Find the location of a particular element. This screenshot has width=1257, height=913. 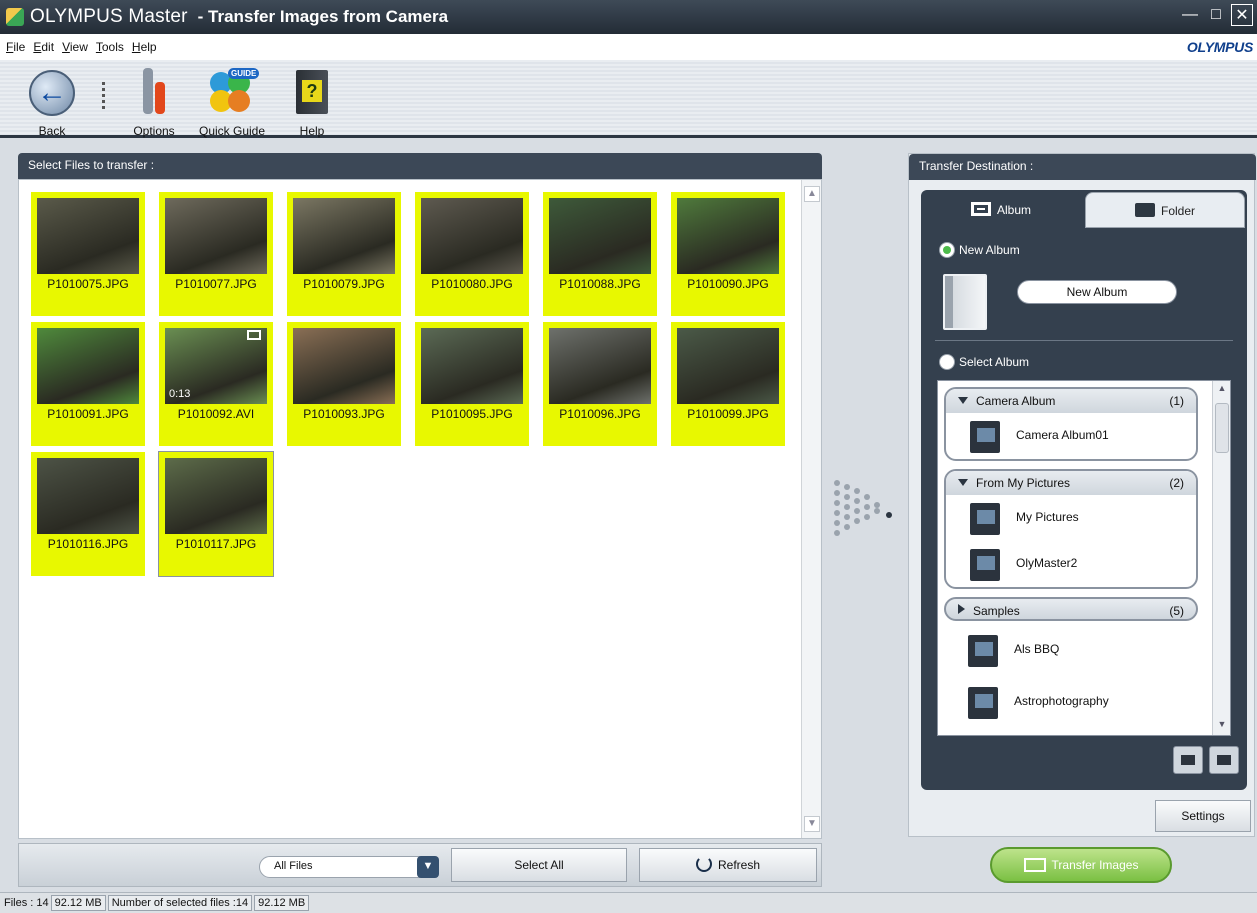

album-group-camera: Camera Album (1) Camera Album01 is located at coordinates (1071, 424).